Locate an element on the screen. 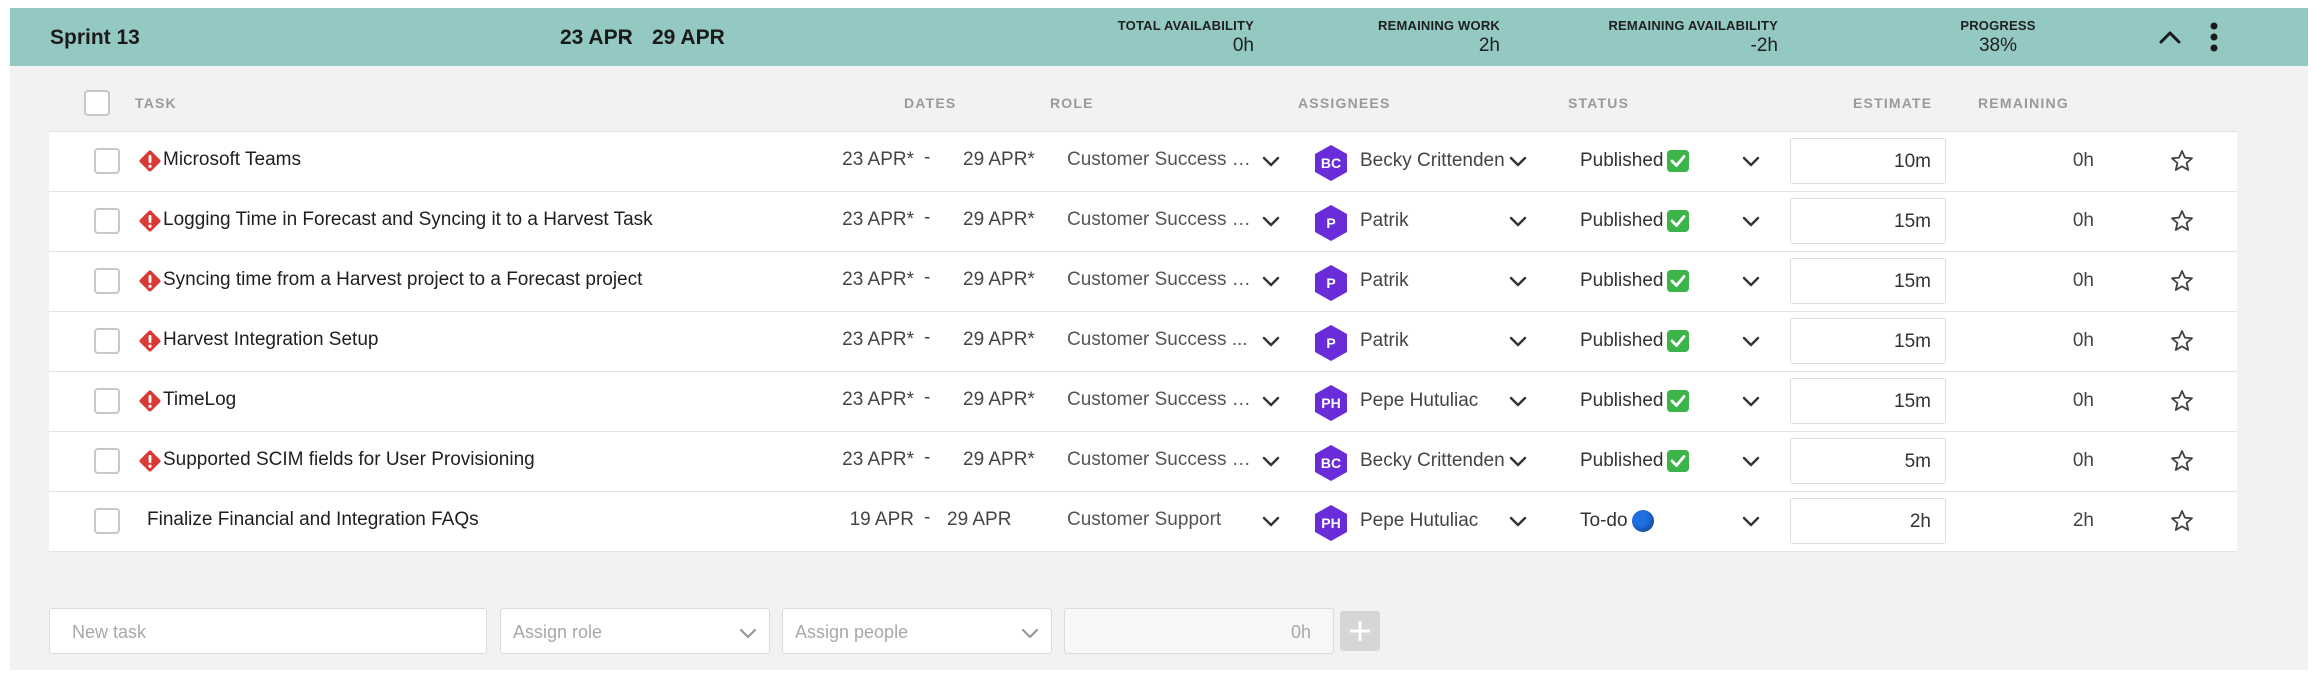 Image resolution: width=2318 pixels, height=678 pixels. task-name: Microsoft Teams is located at coordinates (232, 160).